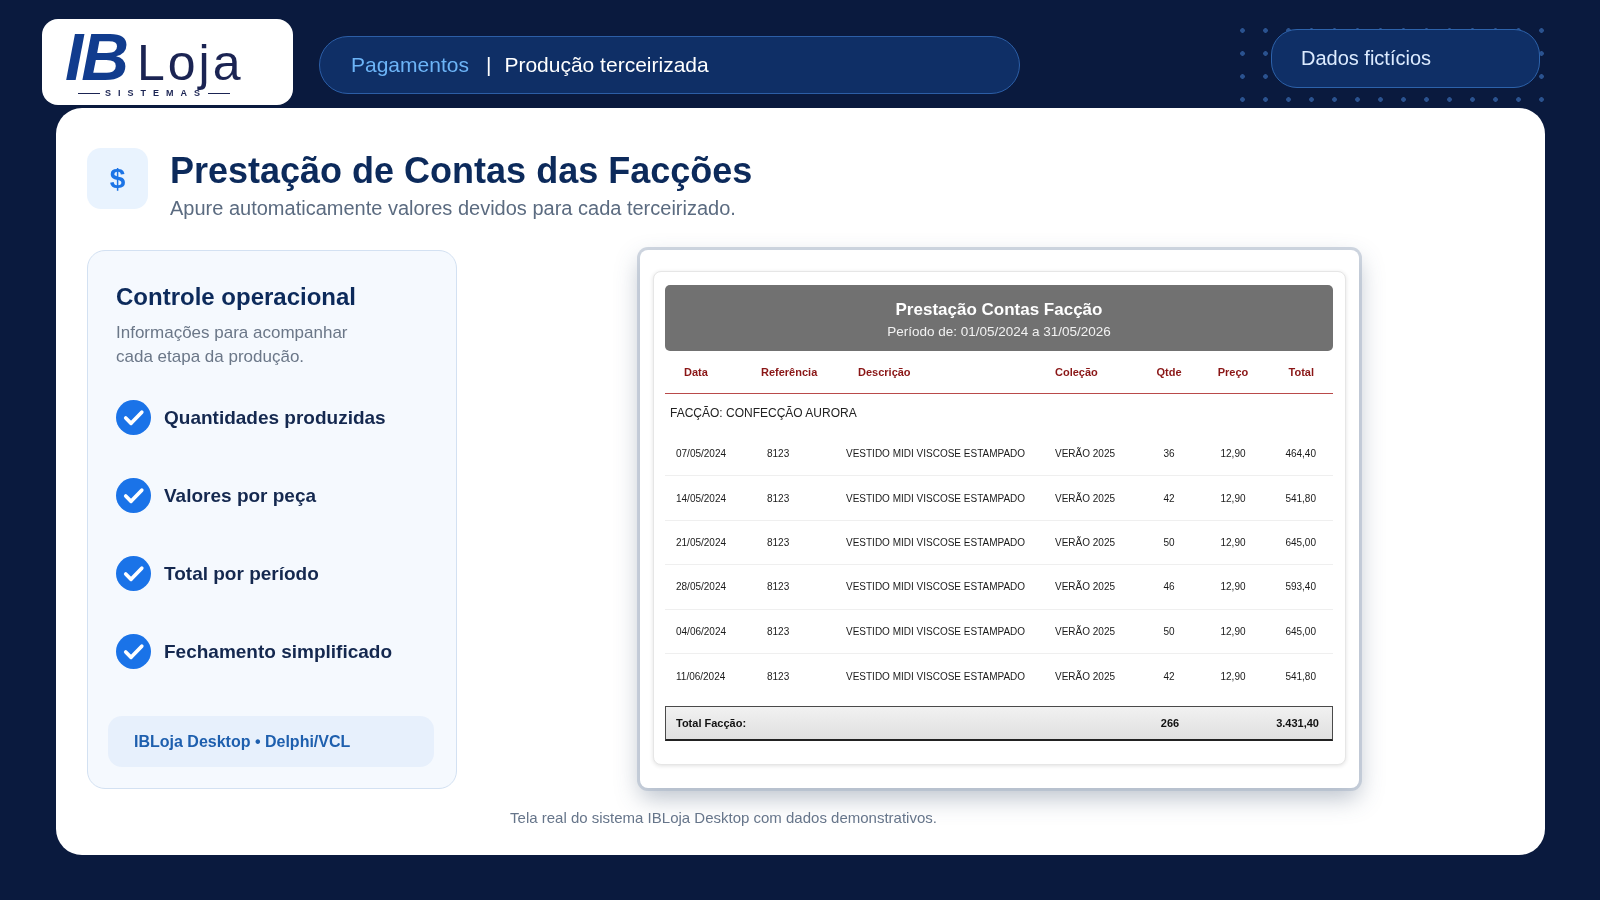  I want to click on column-header: Data, so click(696, 372).